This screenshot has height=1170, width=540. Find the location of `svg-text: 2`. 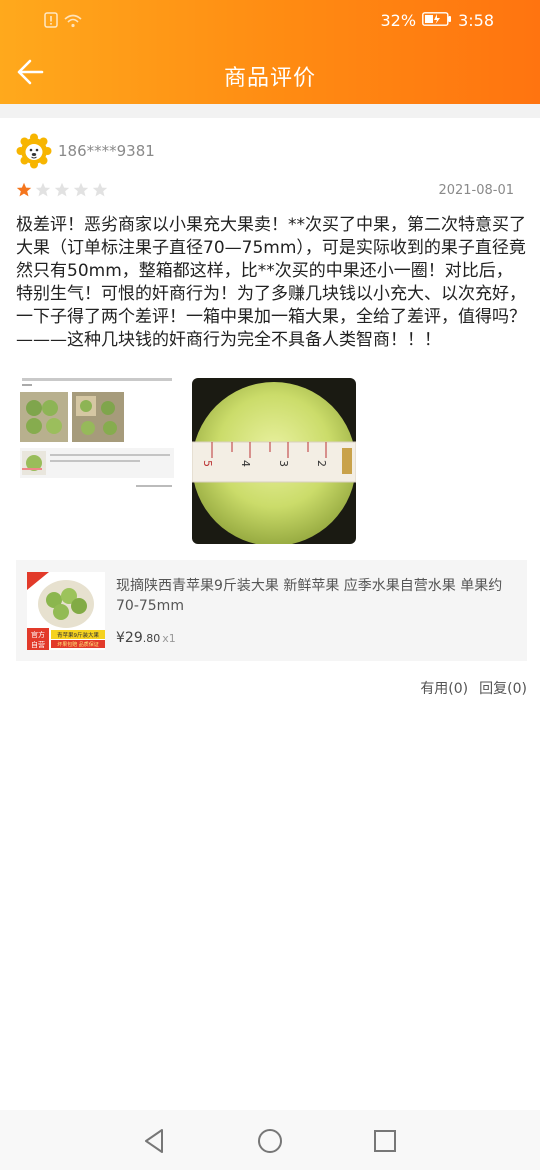

svg-text: 2 is located at coordinates (321, 463).